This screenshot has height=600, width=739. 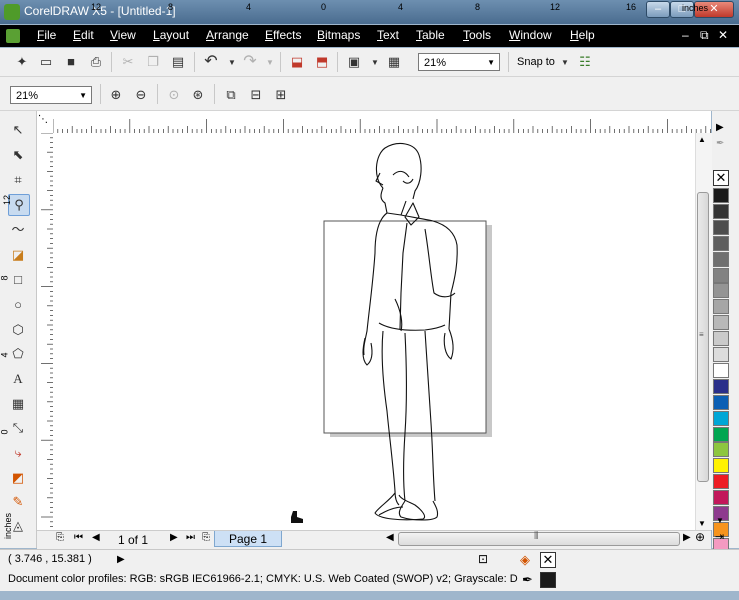 I want to click on menu-view: View, so click(x=123, y=35).